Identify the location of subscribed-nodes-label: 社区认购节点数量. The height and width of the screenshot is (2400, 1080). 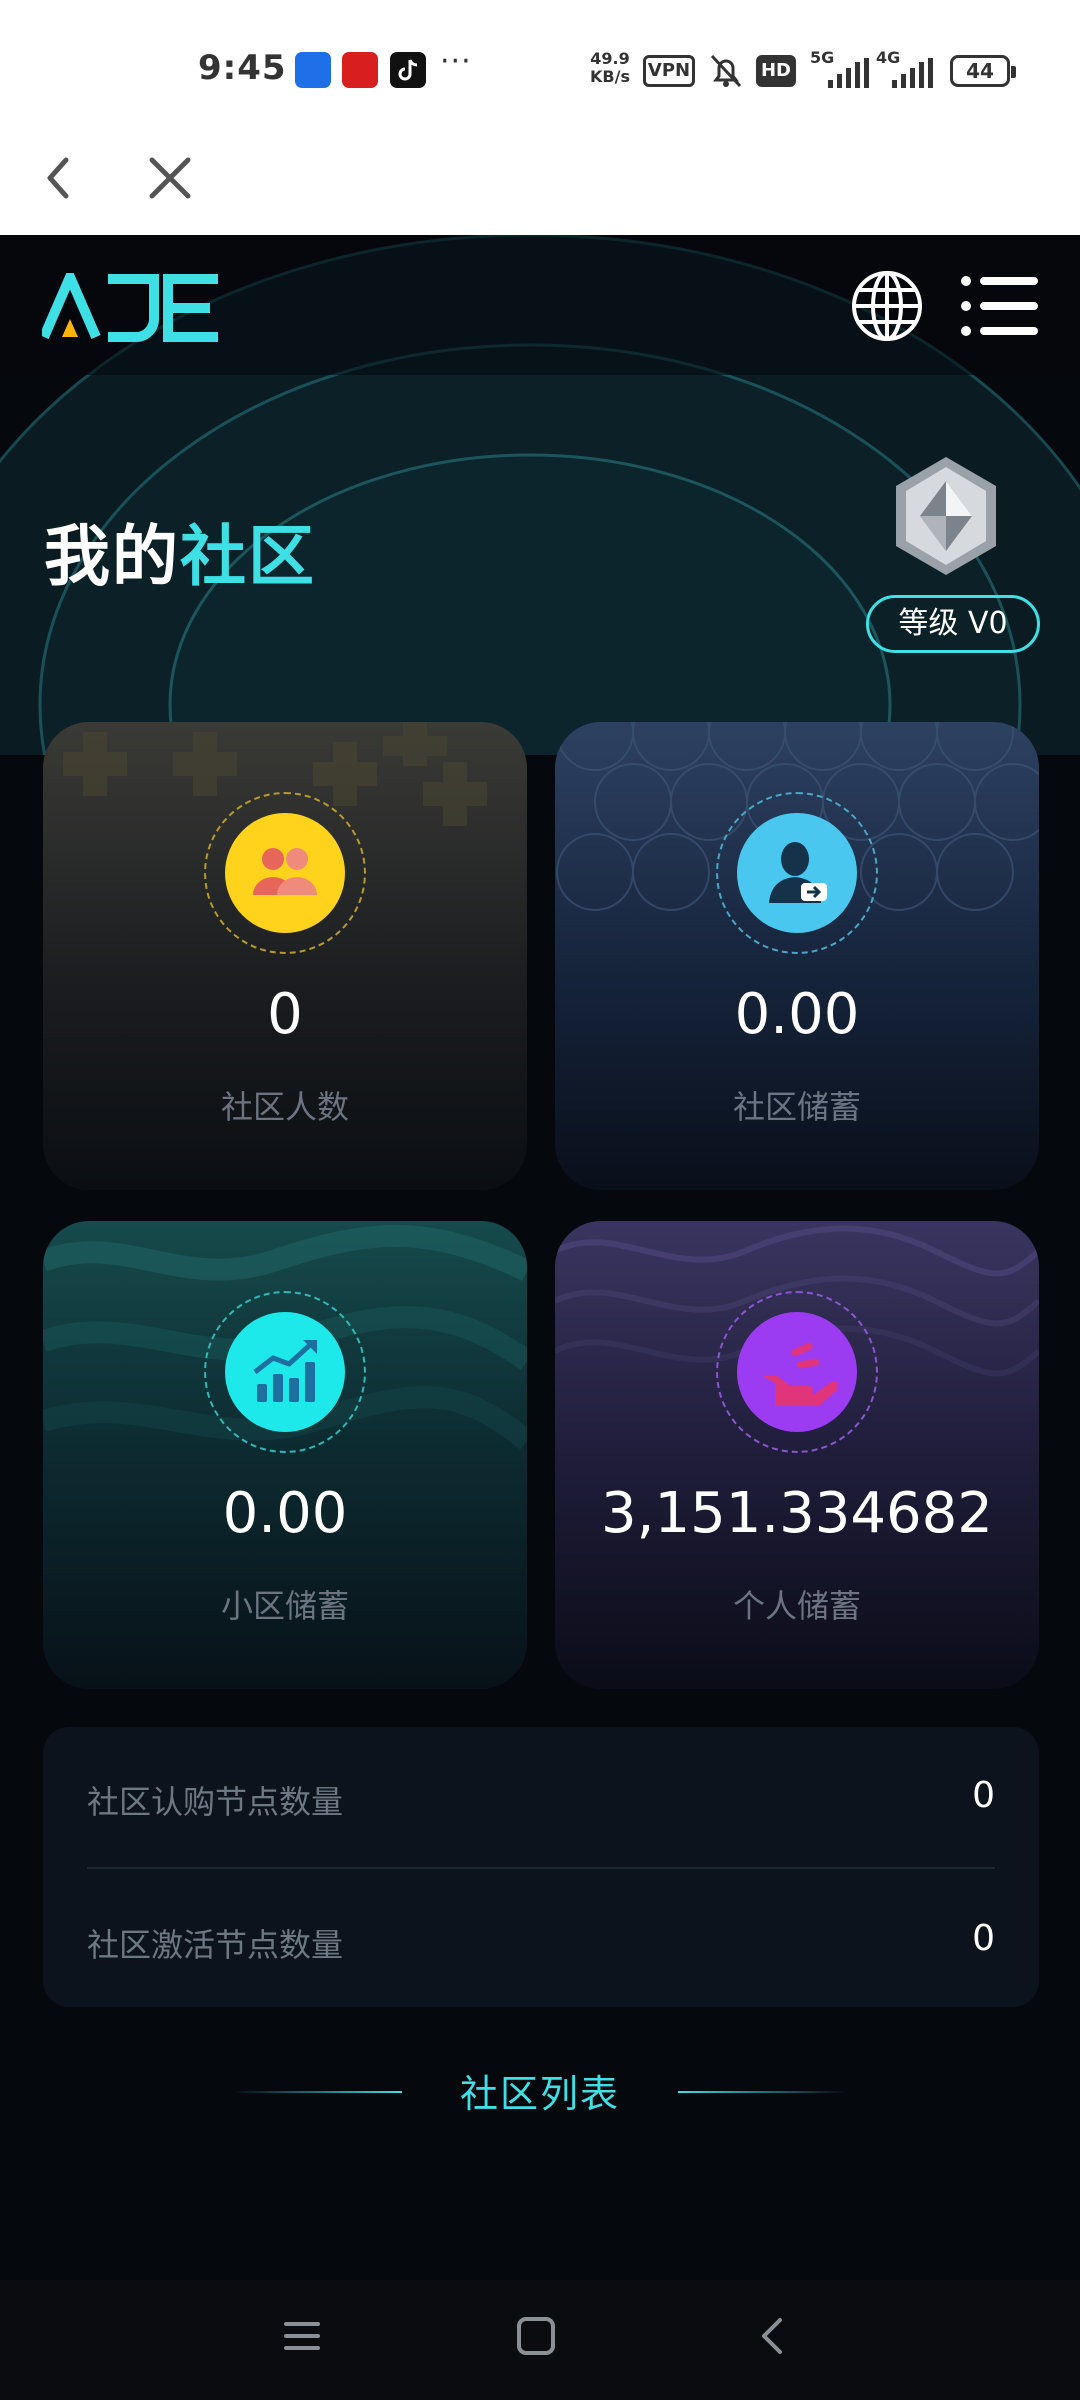
(215, 1802).